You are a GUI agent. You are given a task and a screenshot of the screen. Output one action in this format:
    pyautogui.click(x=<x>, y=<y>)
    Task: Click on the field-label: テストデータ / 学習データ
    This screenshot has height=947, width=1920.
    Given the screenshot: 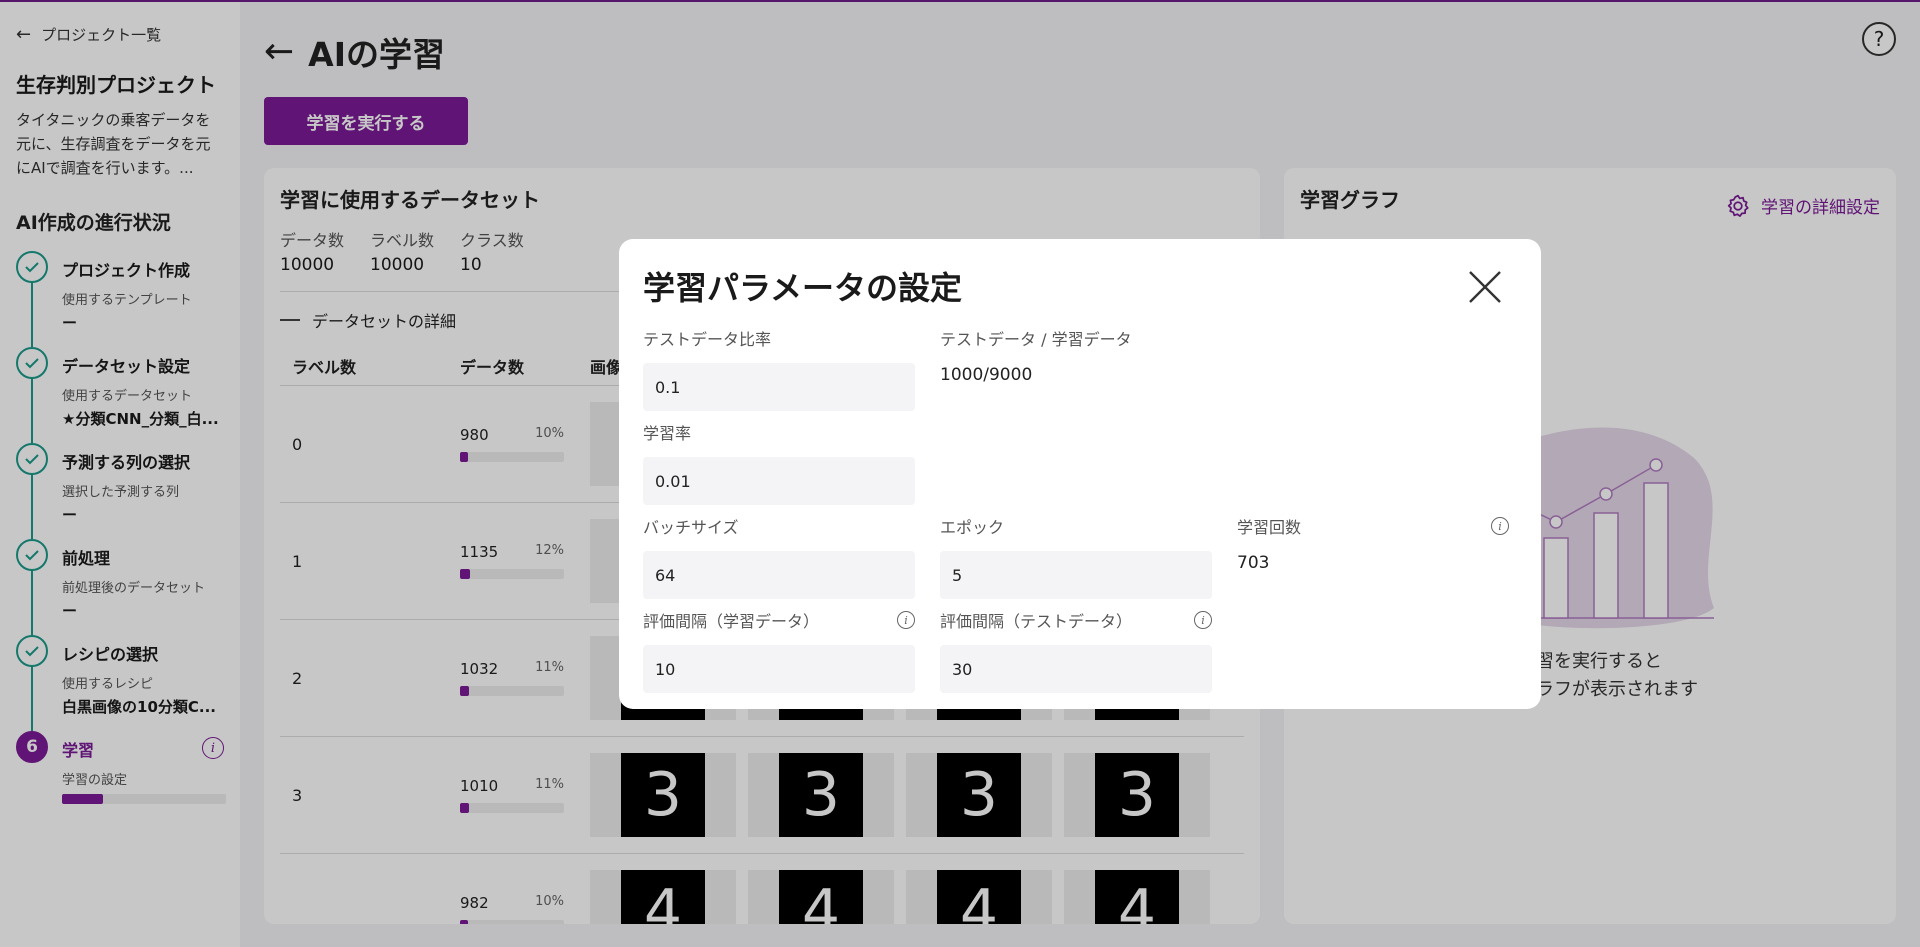 What is the action you would take?
    pyautogui.click(x=1036, y=339)
    